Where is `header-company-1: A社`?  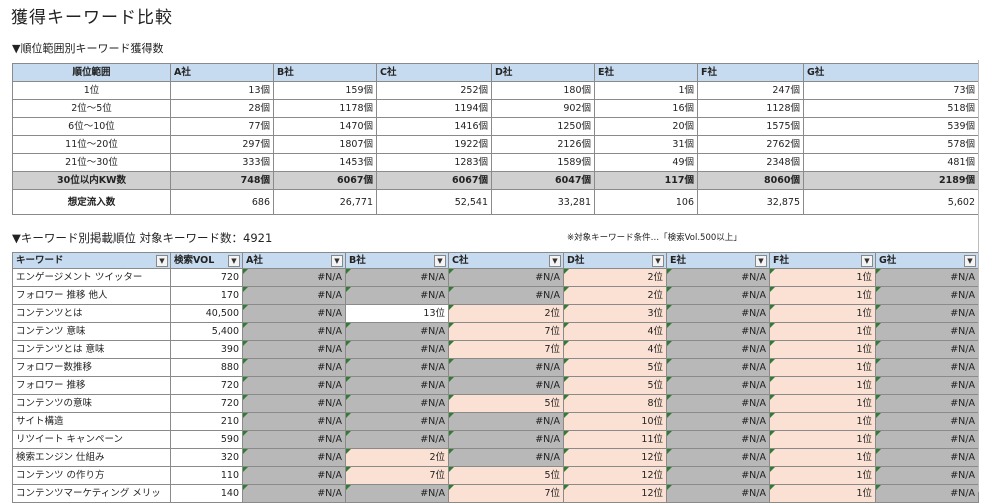 header-company-1: A社 is located at coordinates (222, 72).